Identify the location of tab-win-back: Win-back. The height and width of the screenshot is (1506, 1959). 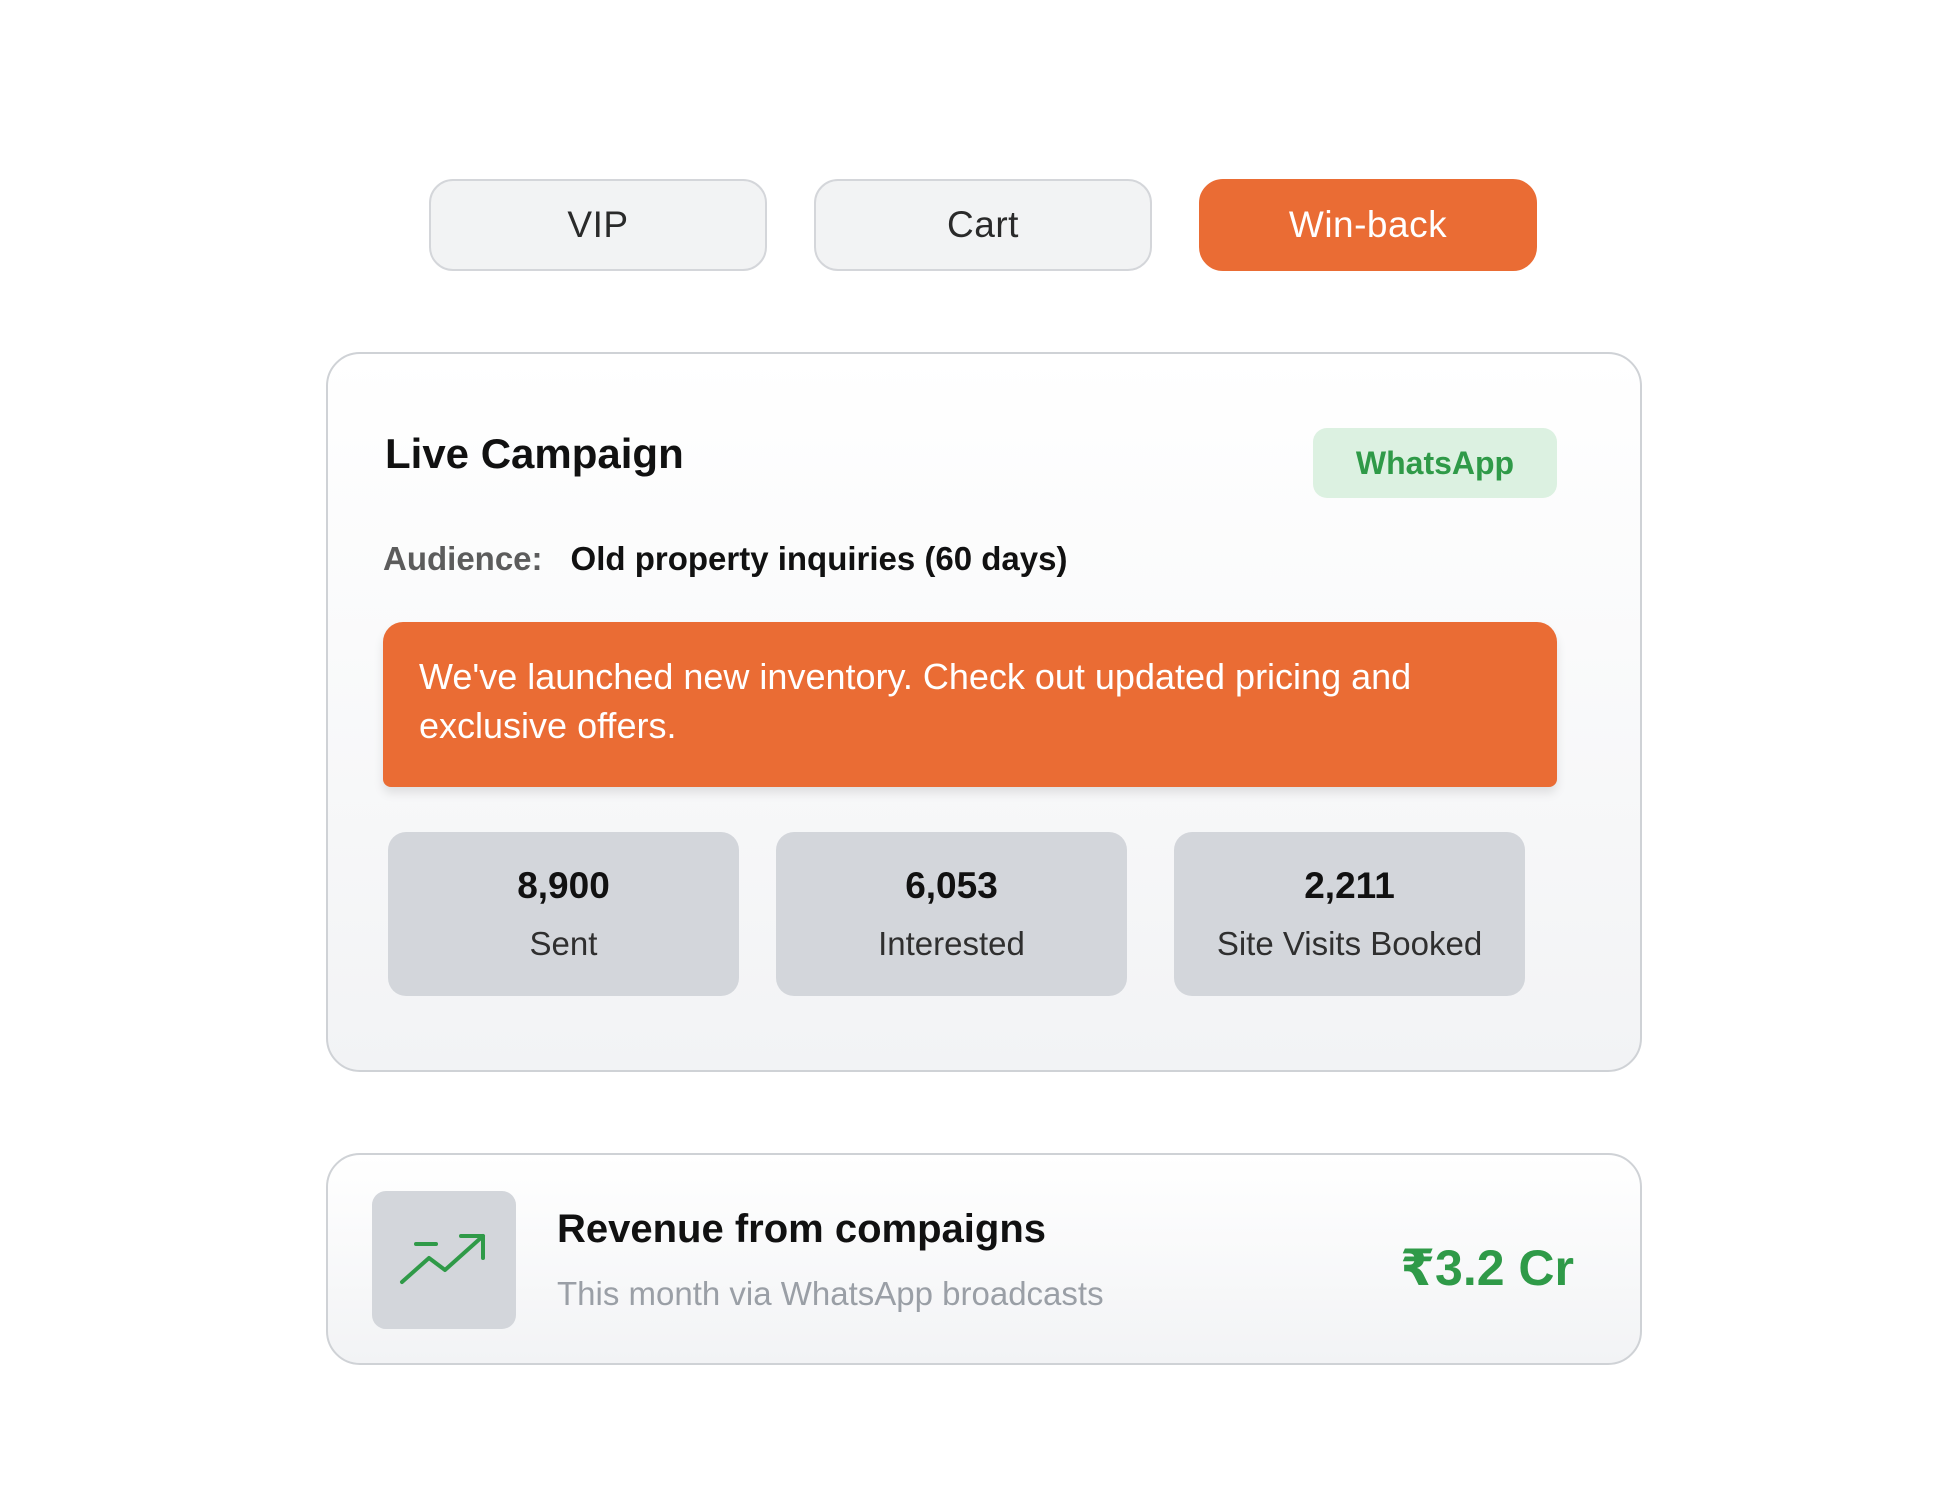
(1368, 225).